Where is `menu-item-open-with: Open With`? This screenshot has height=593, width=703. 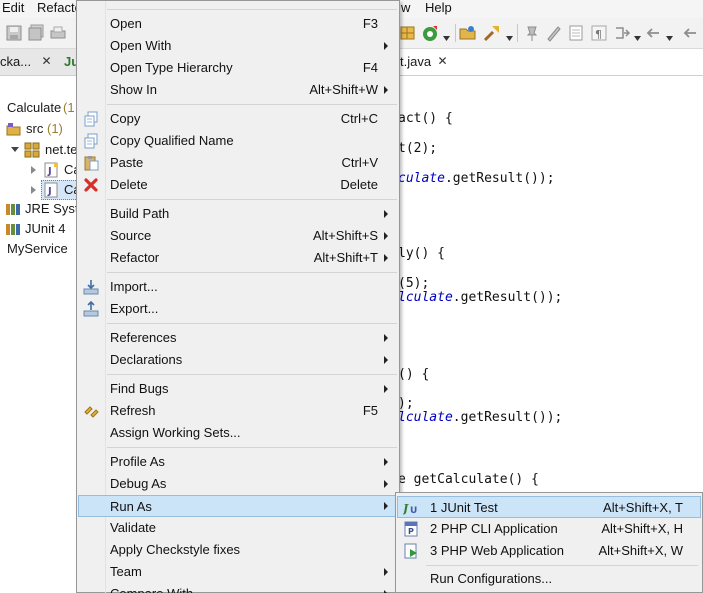
menu-item-open-with: Open With is located at coordinates (238, 46).